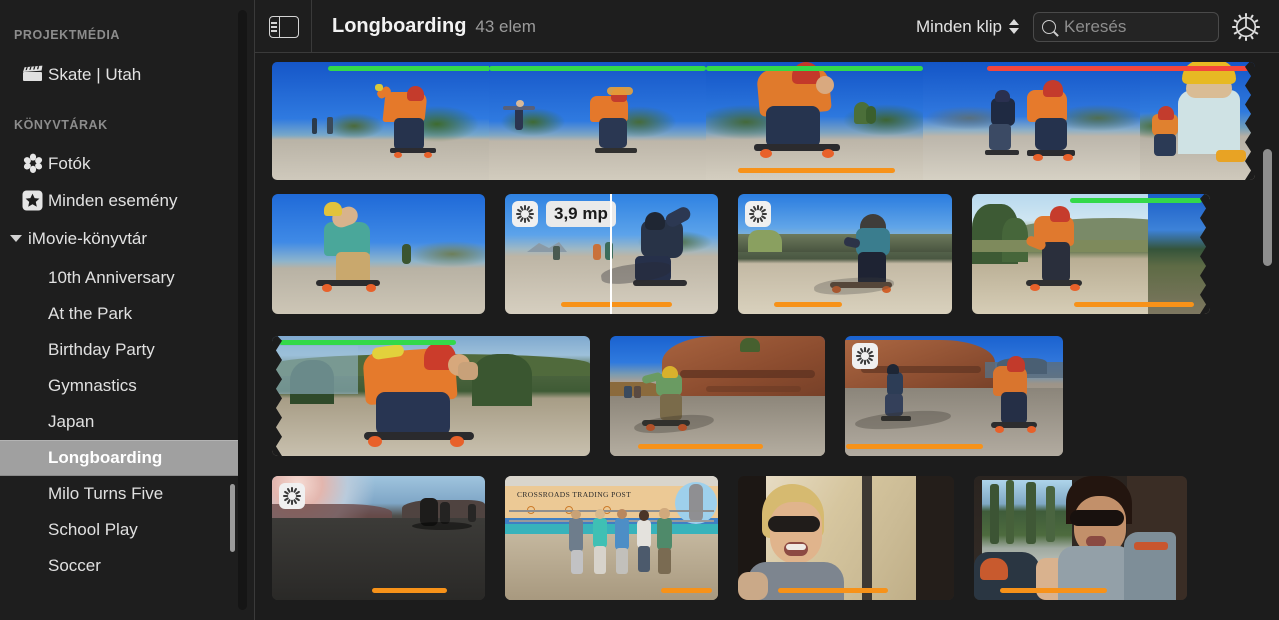 Image resolution: width=1279 pixels, height=620 pixels. What do you see at coordinates (1031, 121) in the screenshot?
I see `clip-two-skaters-downhill` at bounding box center [1031, 121].